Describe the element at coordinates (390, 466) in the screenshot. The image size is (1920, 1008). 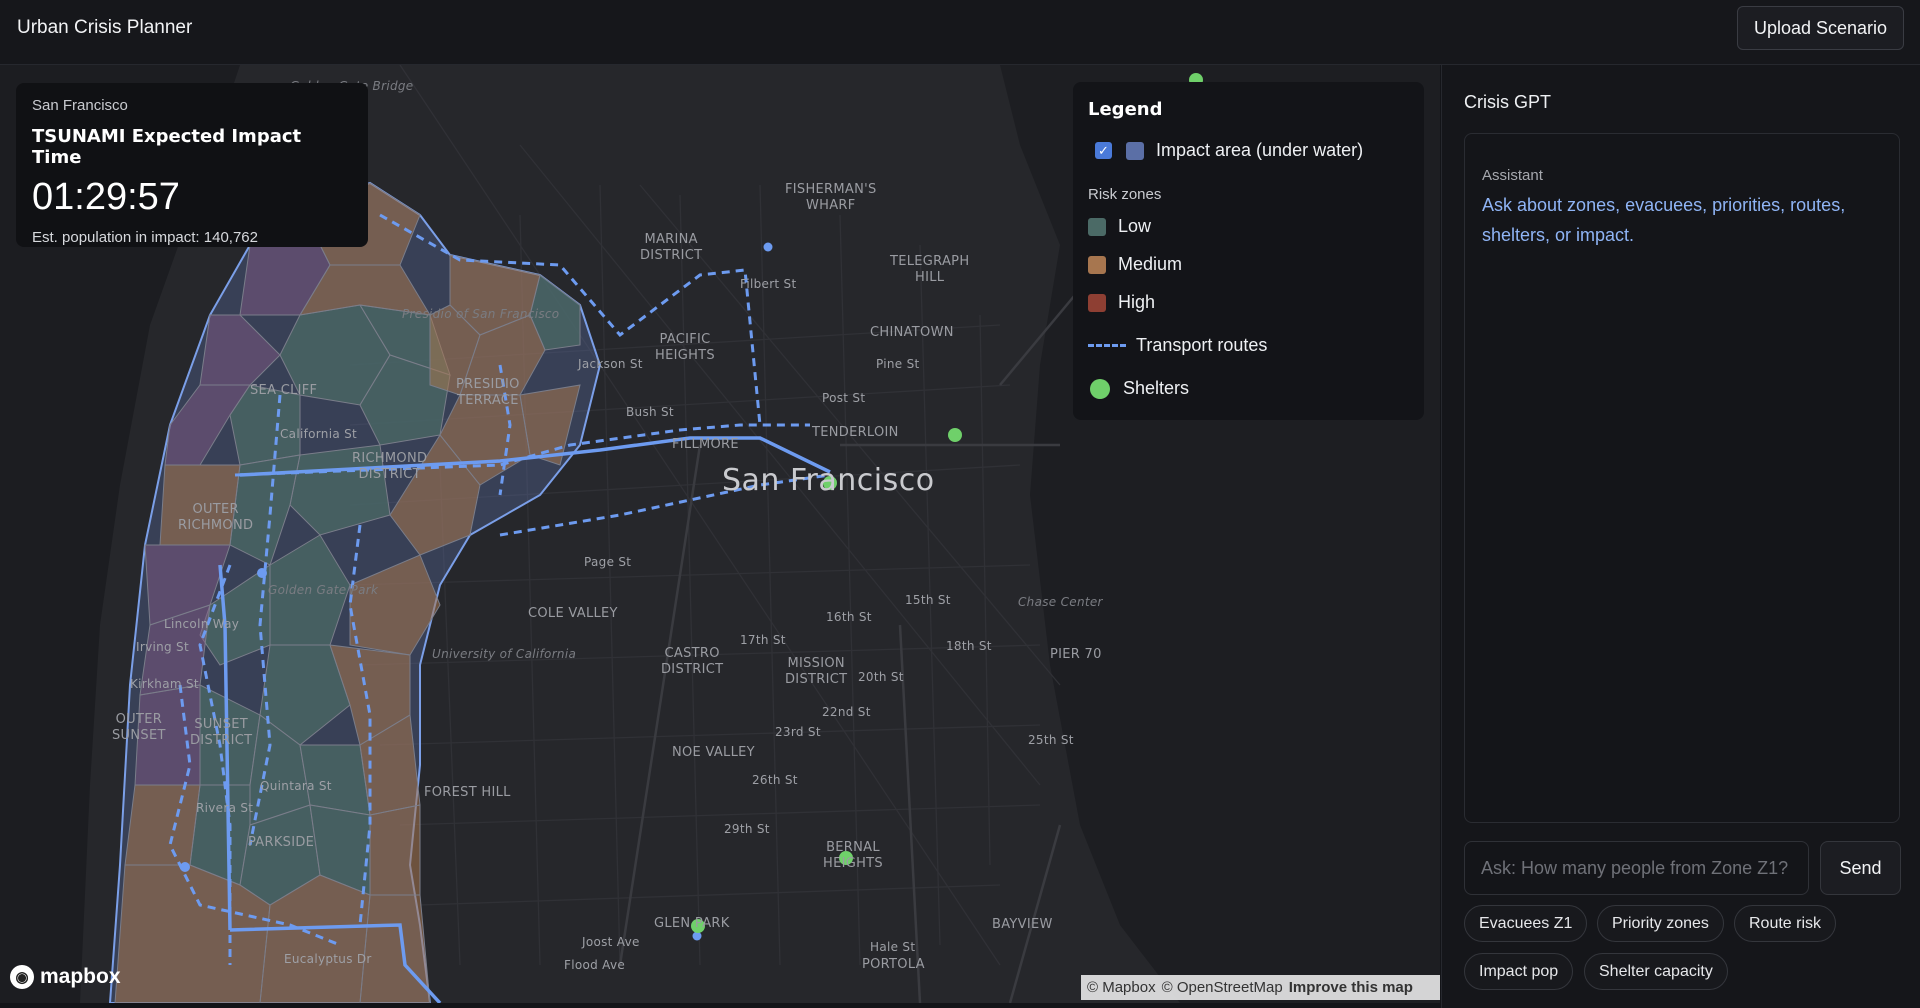
I see `district-label: RICHMOND DISTRICT` at that location.